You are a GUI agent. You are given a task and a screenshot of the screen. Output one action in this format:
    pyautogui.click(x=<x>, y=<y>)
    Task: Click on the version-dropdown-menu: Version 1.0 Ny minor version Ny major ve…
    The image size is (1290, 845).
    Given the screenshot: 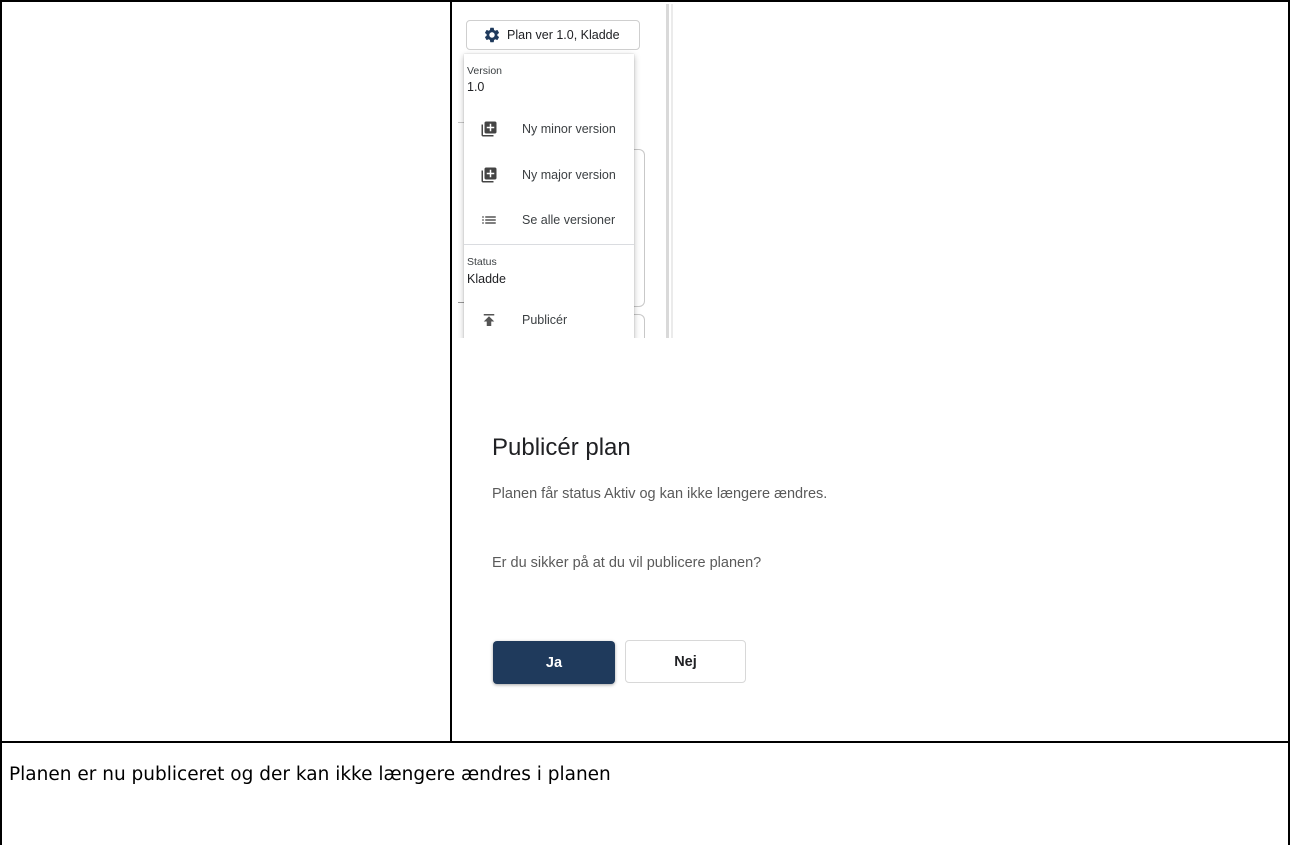 What is the action you would take?
    pyautogui.click(x=549, y=196)
    